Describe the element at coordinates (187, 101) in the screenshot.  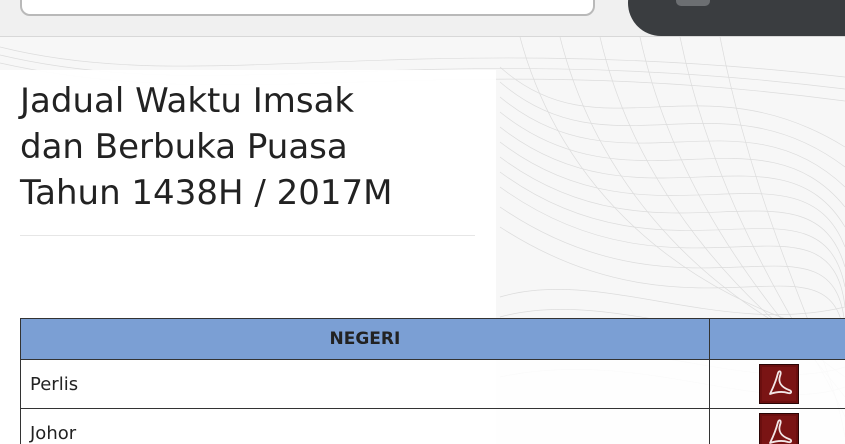
I see `title-line: Jadual Waktu Imsak` at that location.